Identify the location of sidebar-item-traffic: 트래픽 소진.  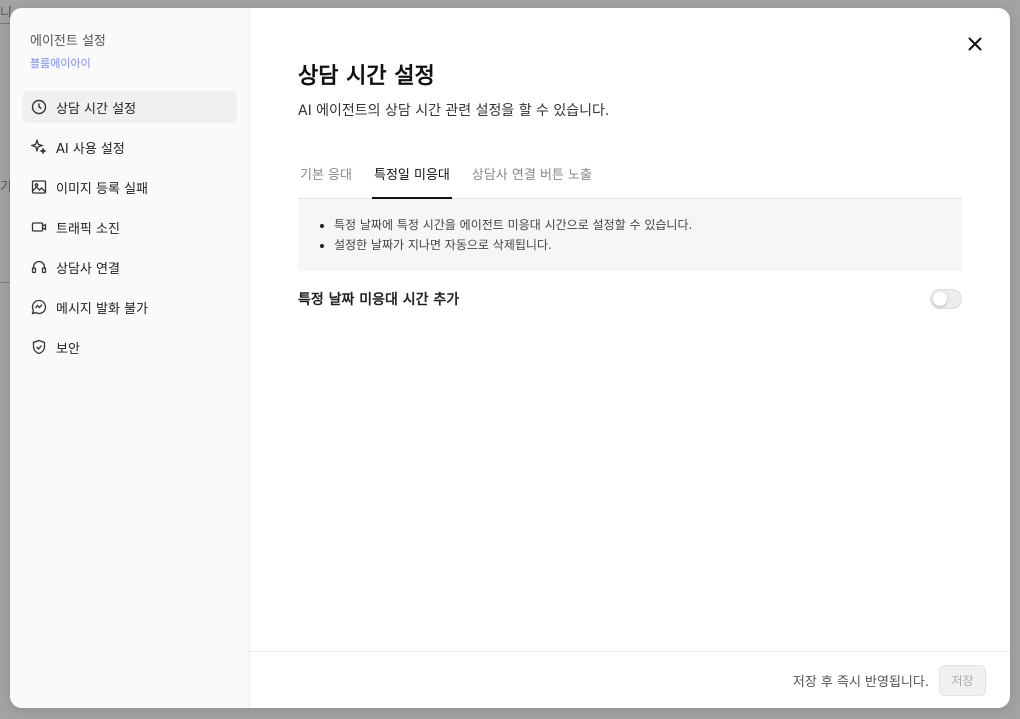
(129, 227).